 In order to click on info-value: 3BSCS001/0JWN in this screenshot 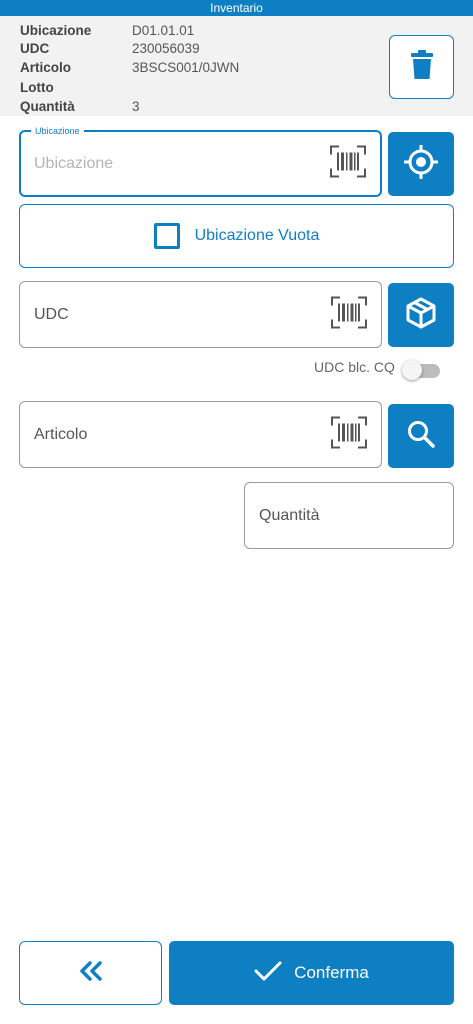, I will do `click(186, 67)`.